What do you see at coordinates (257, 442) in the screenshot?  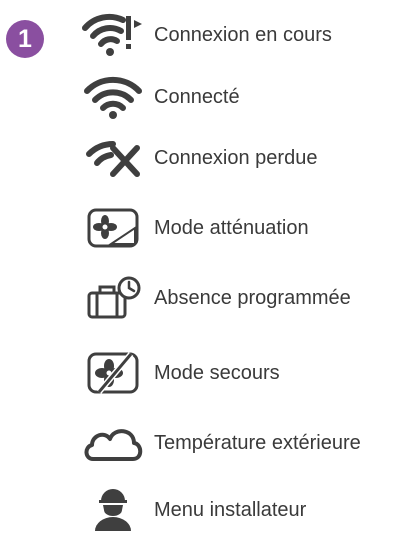 I see `legend-label: Température extérieure` at bounding box center [257, 442].